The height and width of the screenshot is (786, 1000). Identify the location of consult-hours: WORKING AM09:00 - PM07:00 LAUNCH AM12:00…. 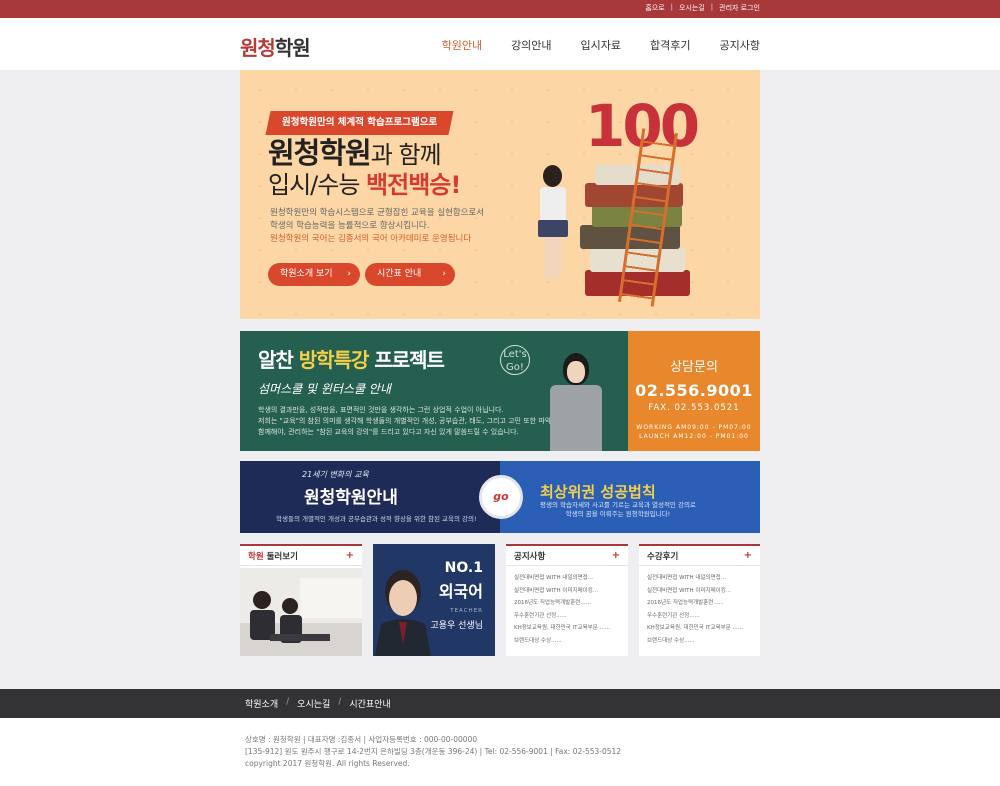
(694, 432).